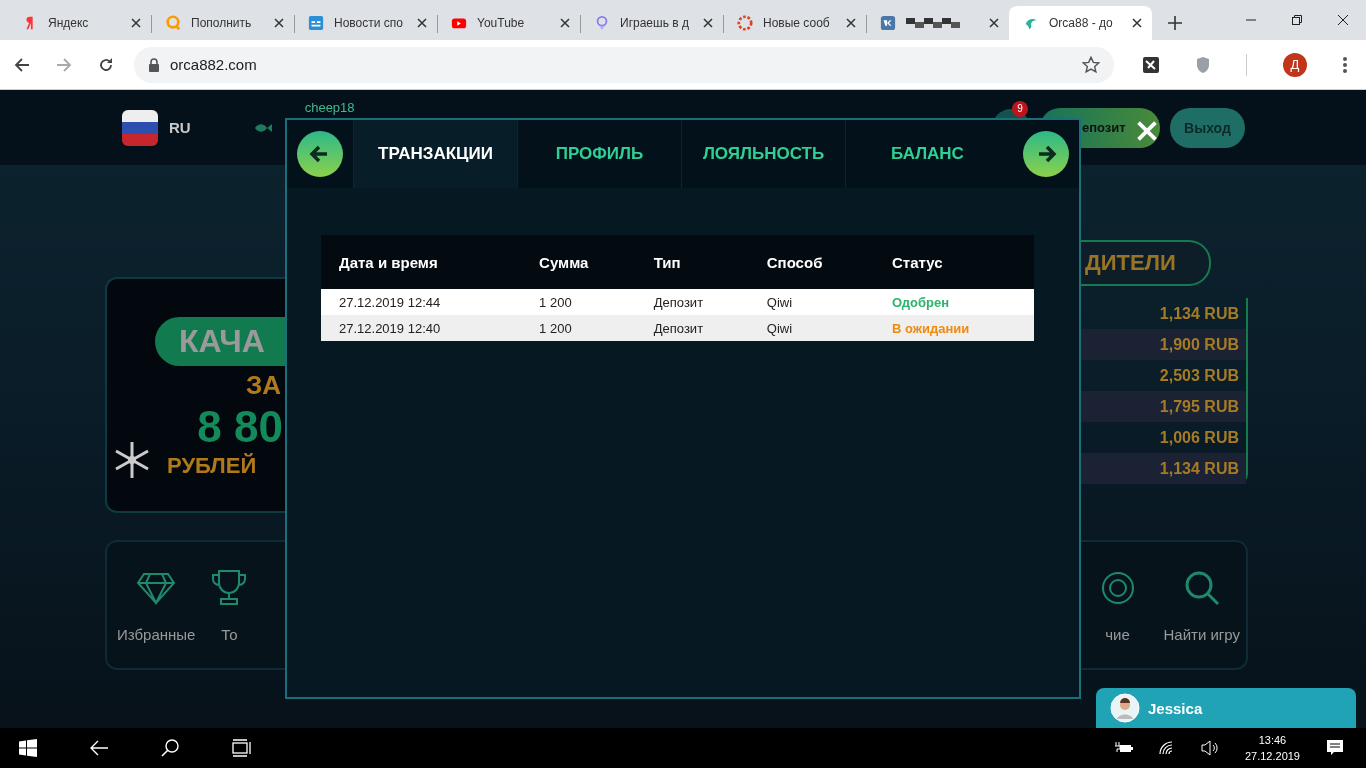 This screenshot has height=768, width=1366. Describe the element at coordinates (1020, 108) in the screenshot. I see `notification-count: 9` at that location.